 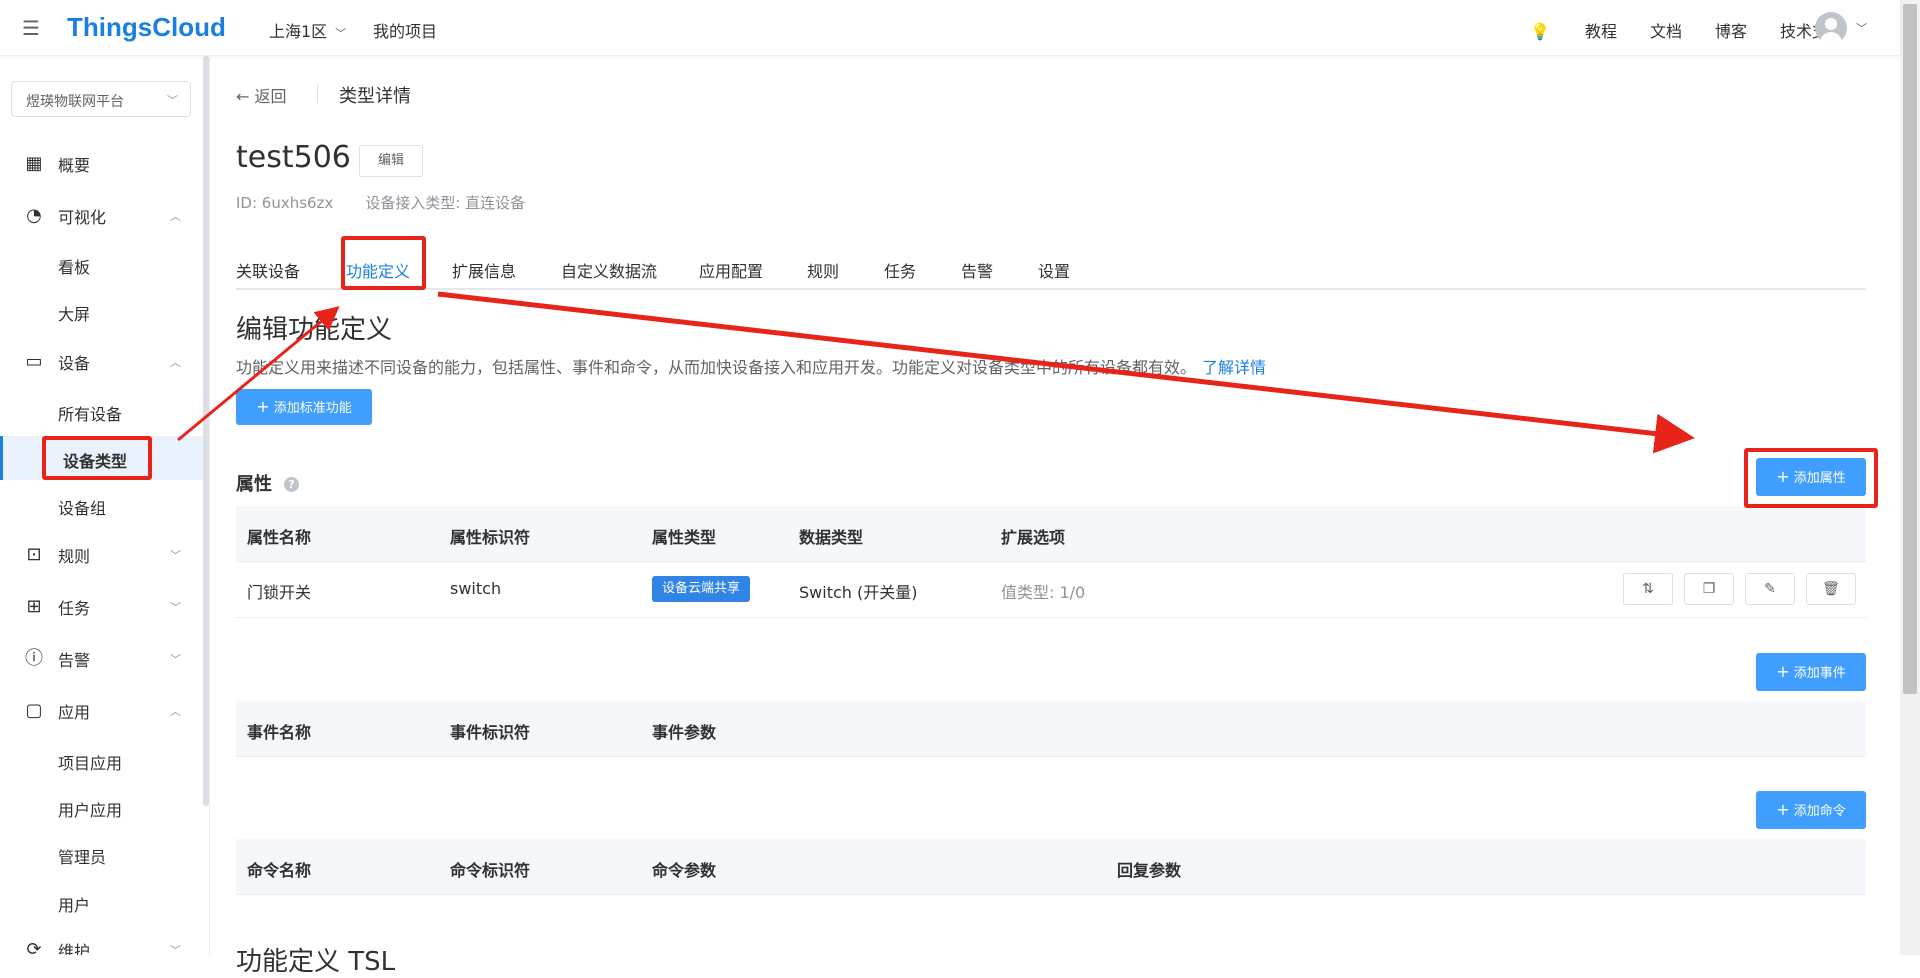 I want to click on region-selector: 上海1区 ﹀, so click(x=307, y=30).